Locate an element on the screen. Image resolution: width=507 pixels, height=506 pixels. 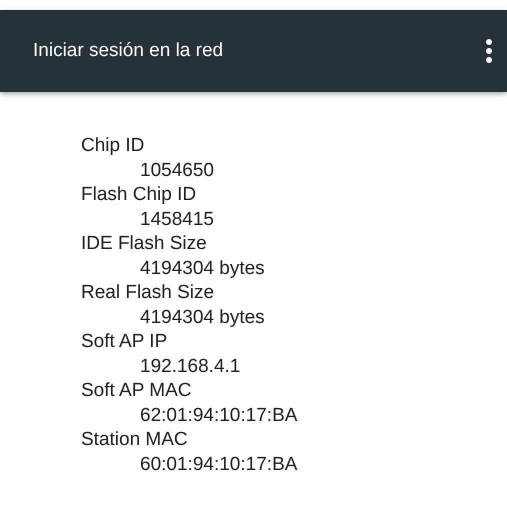
info-label: Station MAC is located at coordinates (134, 440).